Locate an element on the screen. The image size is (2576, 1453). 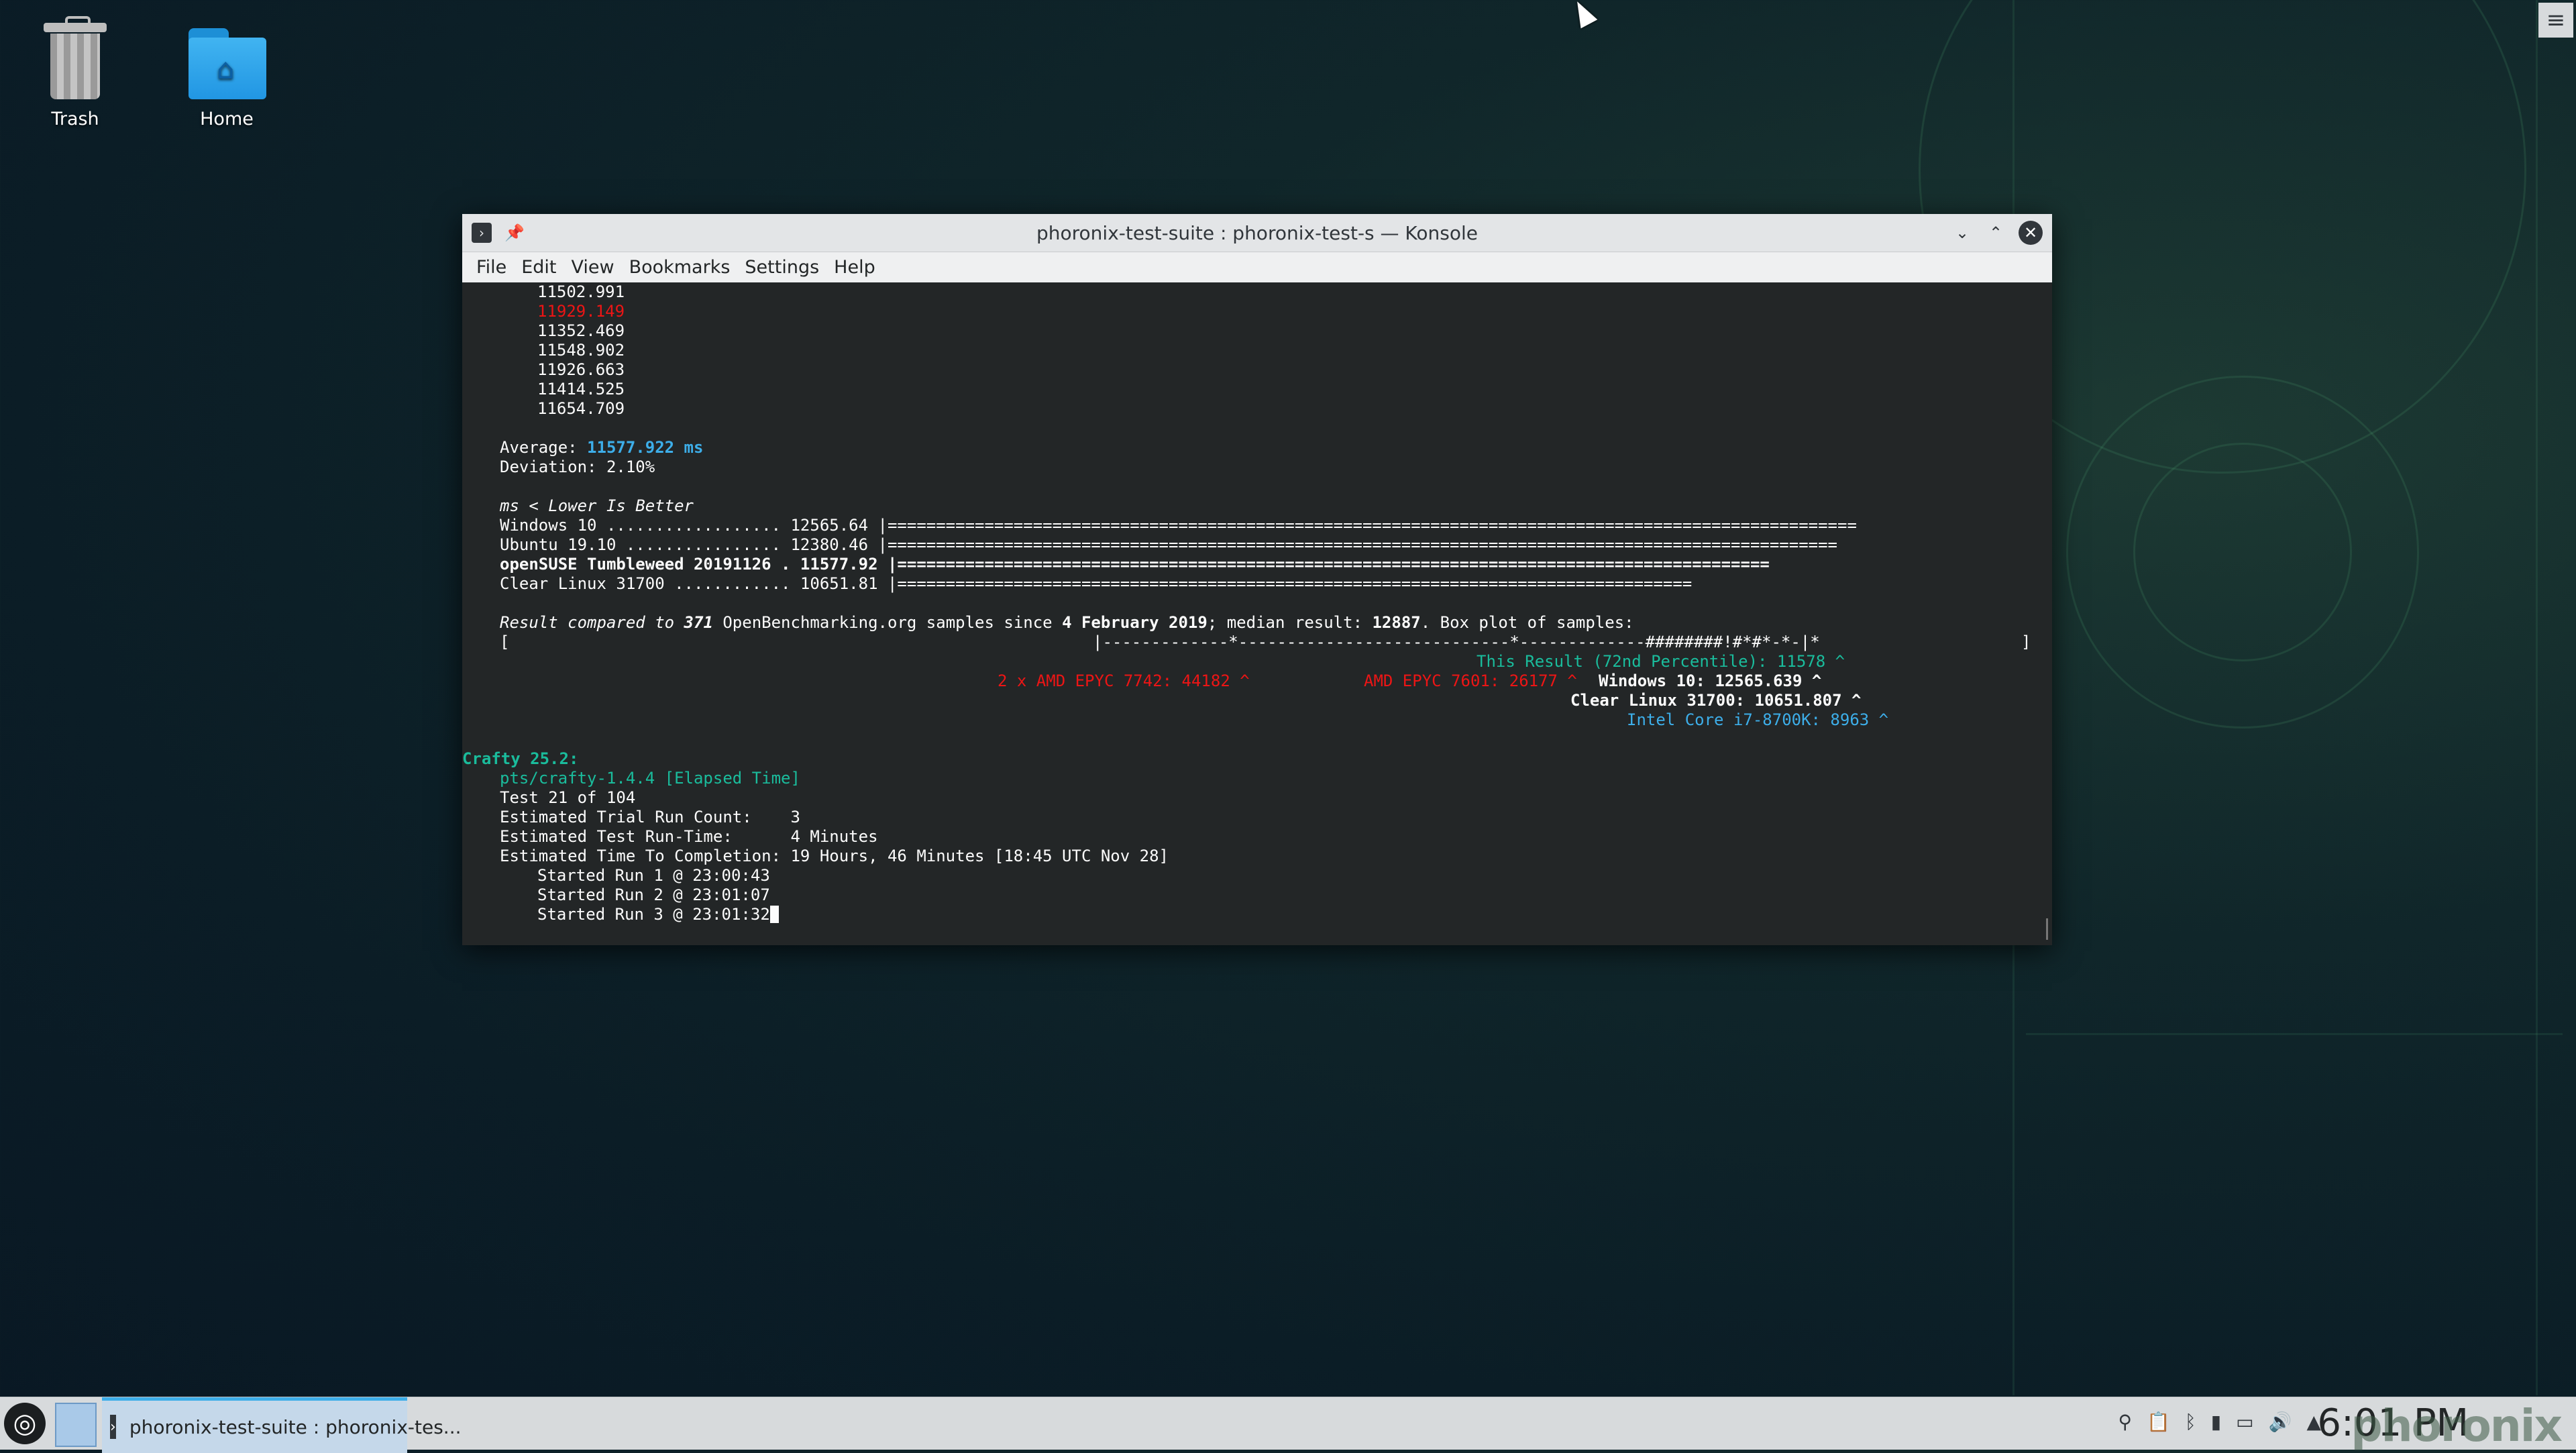
wallpaper-circle is located at coordinates (2242, 552).